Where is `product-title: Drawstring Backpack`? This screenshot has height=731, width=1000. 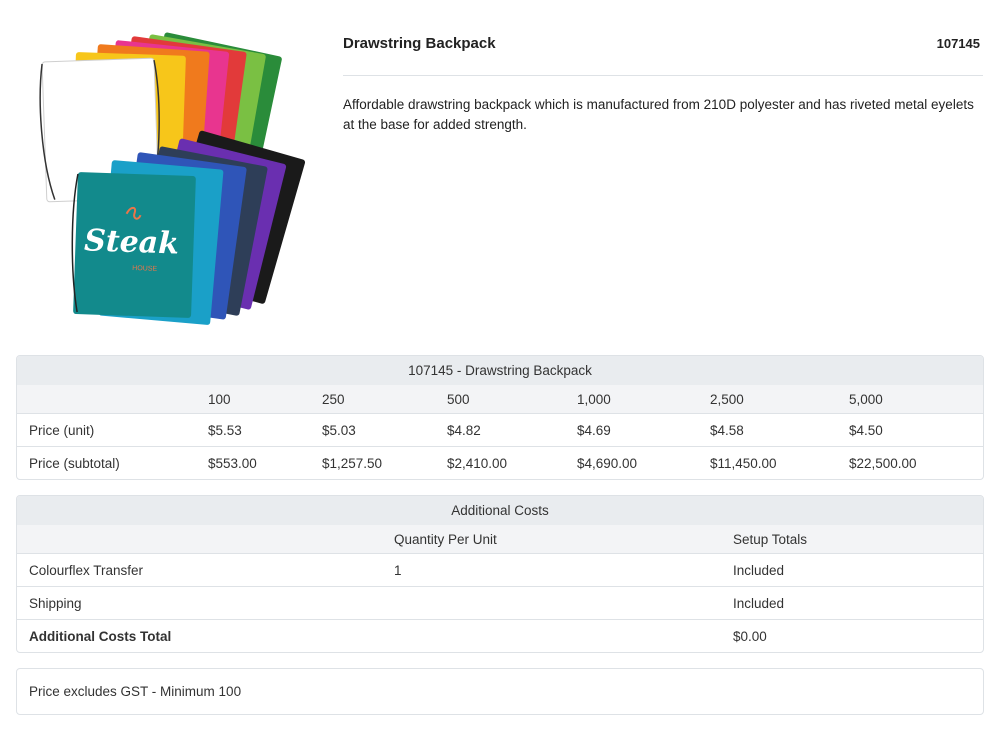
product-title: Drawstring Backpack is located at coordinates (419, 43).